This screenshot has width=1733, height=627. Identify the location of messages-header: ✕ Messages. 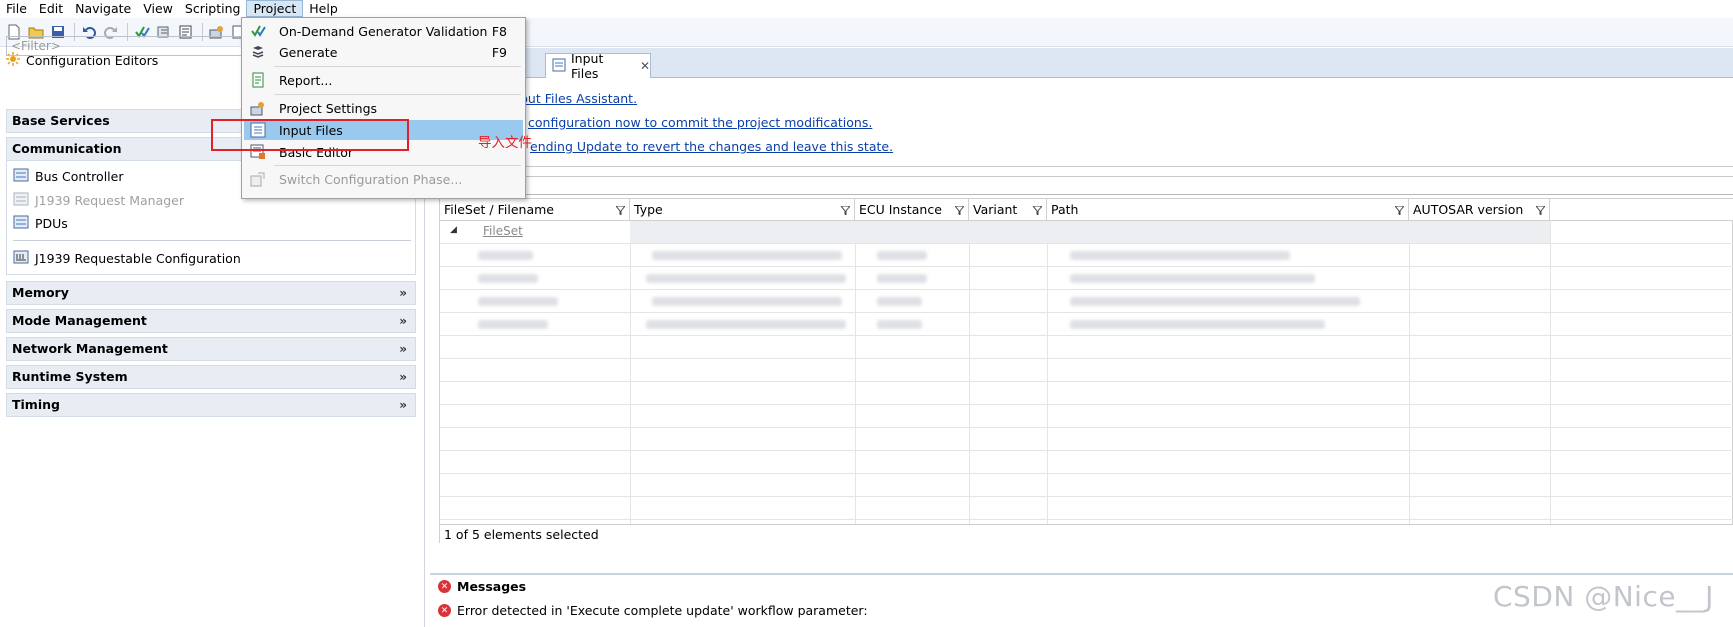
(482, 586).